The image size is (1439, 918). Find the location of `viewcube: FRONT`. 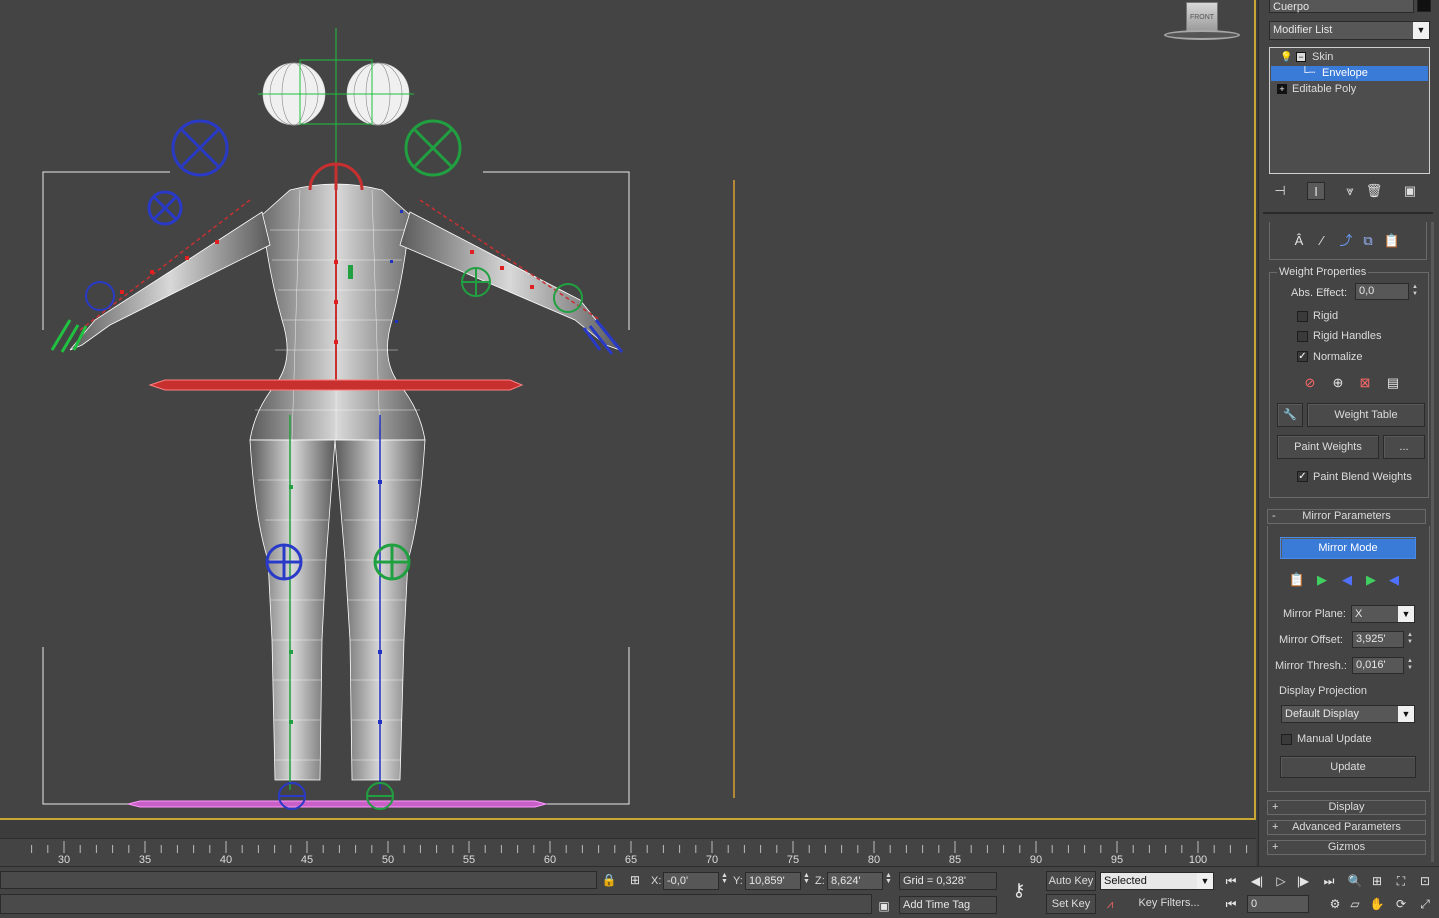

viewcube: FRONT is located at coordinates (1202, 21).